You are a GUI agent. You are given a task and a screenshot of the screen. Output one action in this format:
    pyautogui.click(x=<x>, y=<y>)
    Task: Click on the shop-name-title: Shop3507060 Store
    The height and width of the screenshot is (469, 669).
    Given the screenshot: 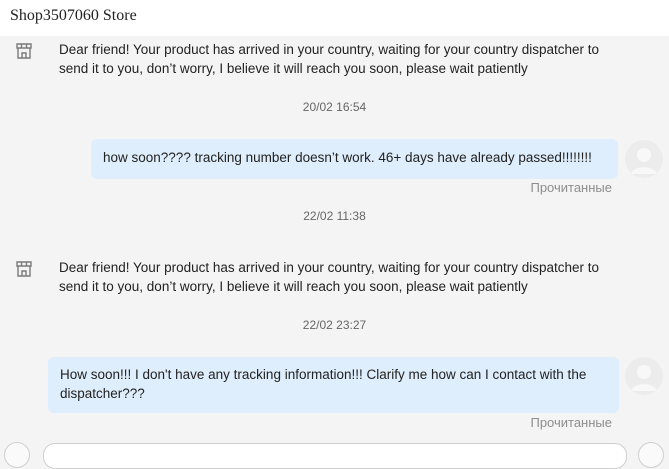 What is the action you would take?
    pyautogui.click(x=73, y=15)
    